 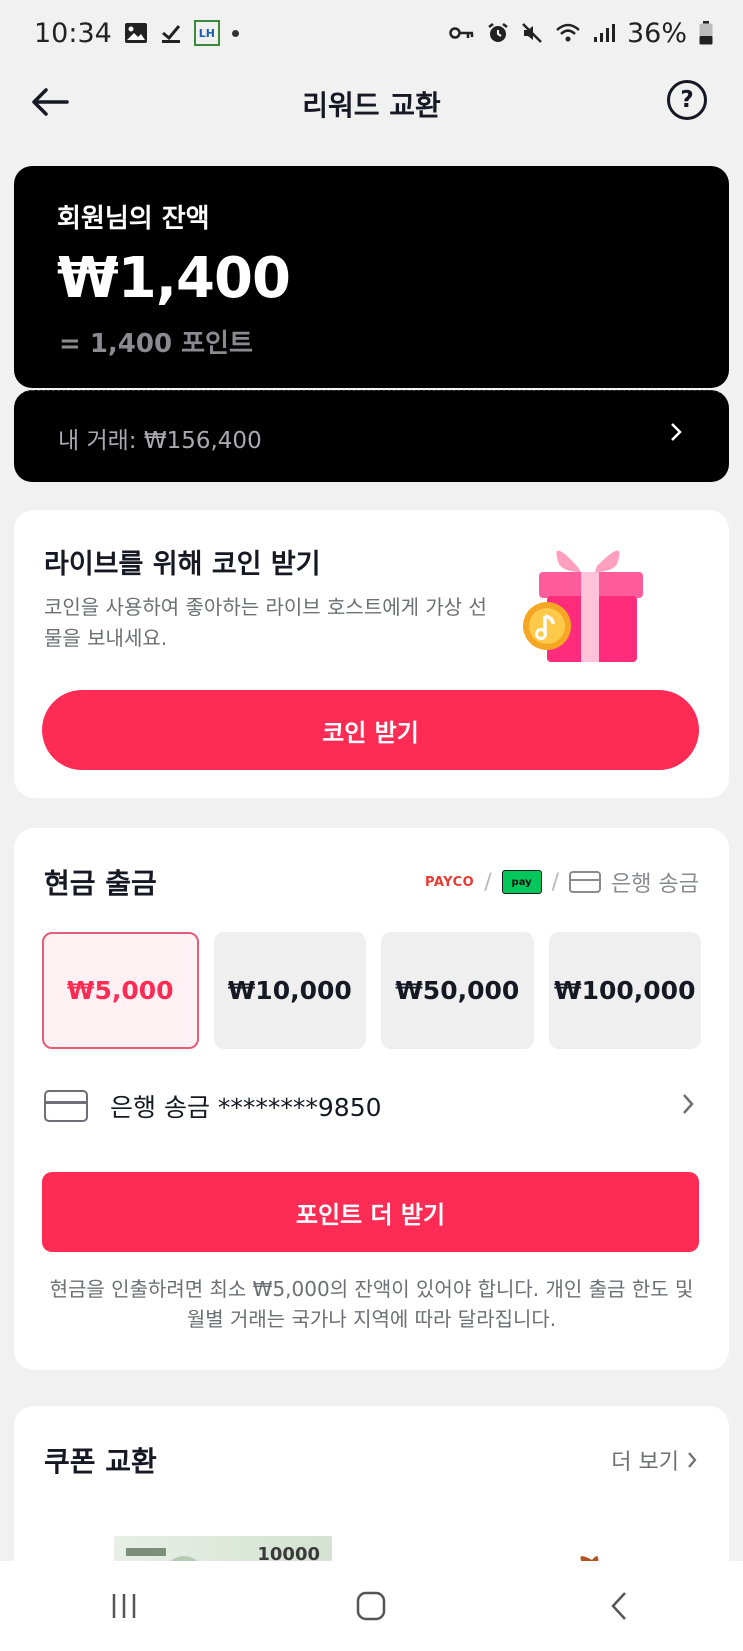 I want to click on coin-title: 라이브를 위해 코인 받기, so click(x=182, y=564).